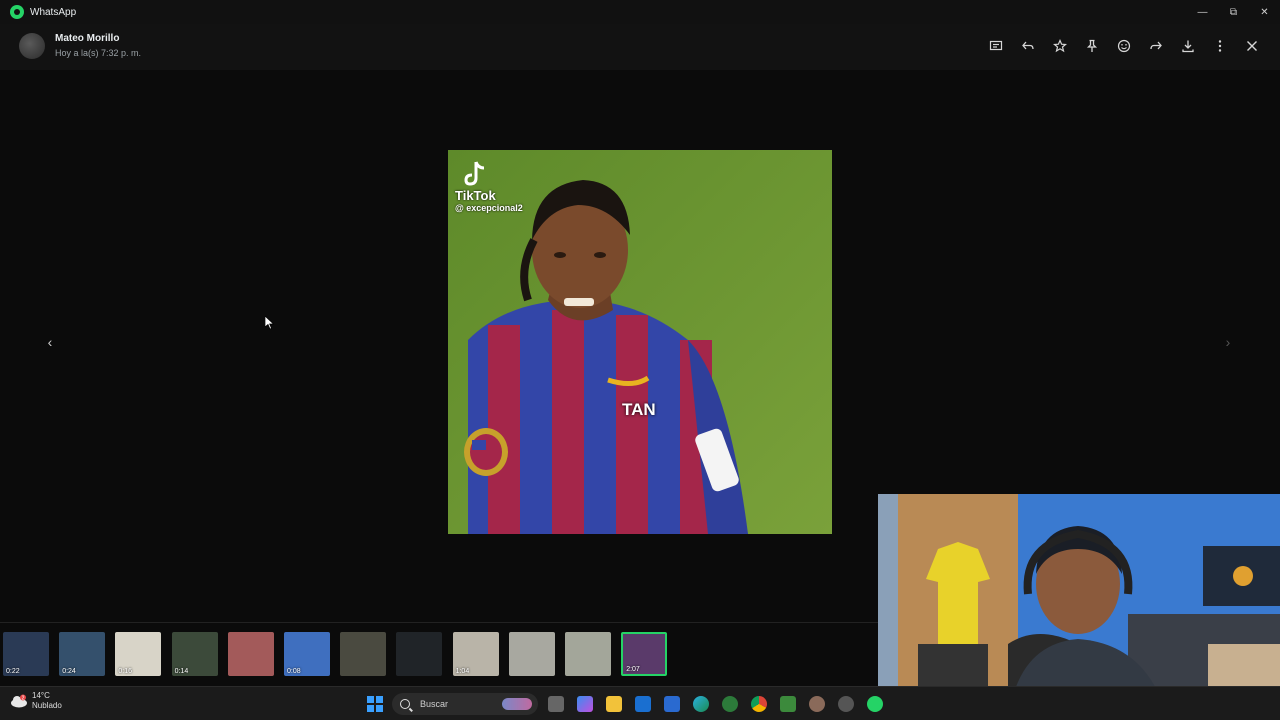 The height and width of the screenshot is (720, 1280). I want to click on weather-text: 14°C Nublado, so click(47, 701).